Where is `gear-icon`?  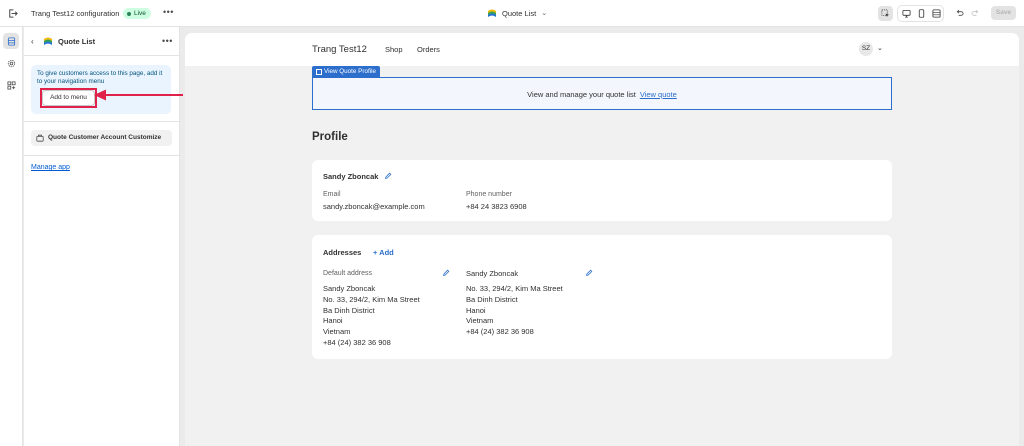 gear-icon is located at coordinates (11, 63).